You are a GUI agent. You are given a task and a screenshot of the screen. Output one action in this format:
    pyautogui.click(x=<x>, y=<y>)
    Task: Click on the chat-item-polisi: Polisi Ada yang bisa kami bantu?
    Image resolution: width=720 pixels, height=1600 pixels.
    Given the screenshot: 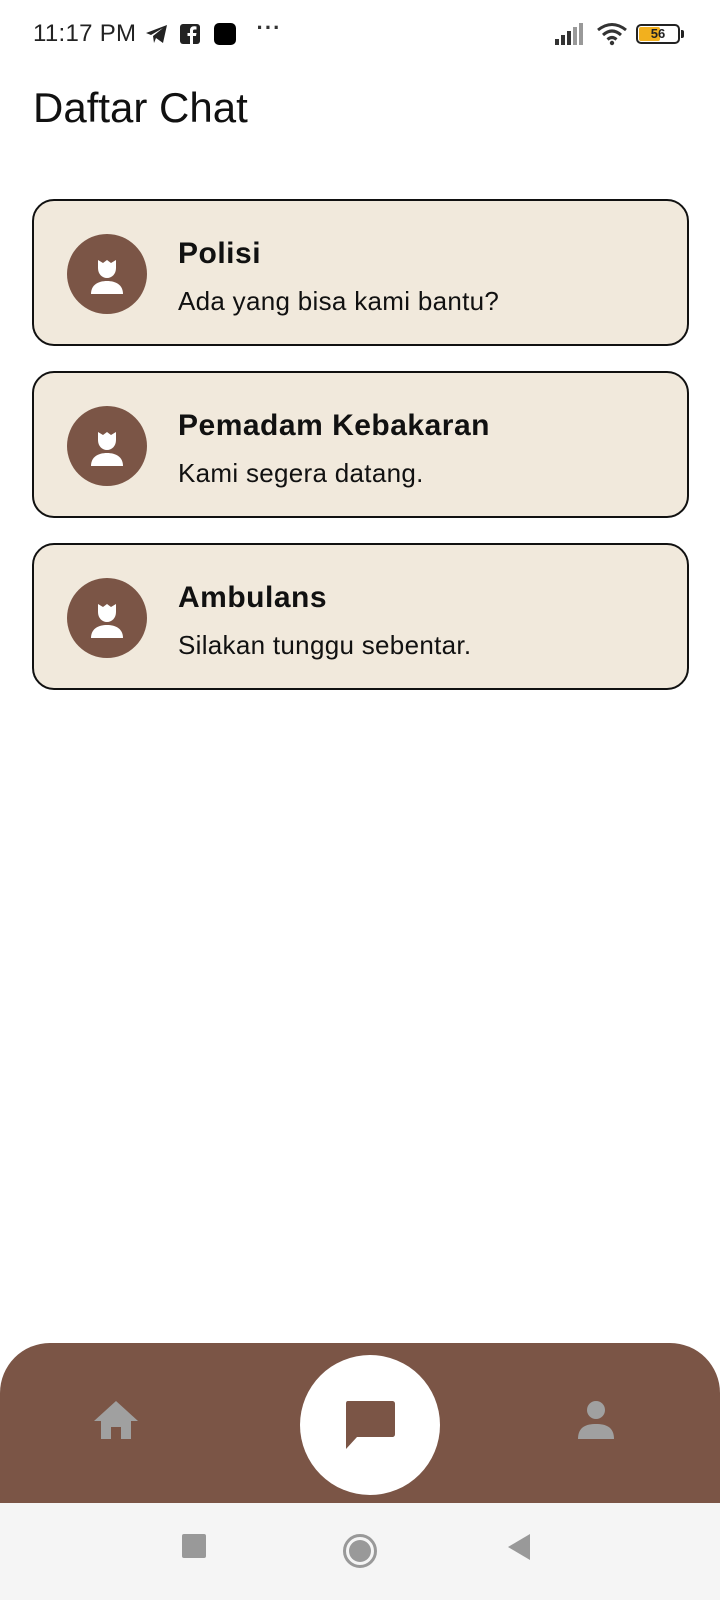 What is the action you would take?
    pyautogui.click(x=360, y=272)
    